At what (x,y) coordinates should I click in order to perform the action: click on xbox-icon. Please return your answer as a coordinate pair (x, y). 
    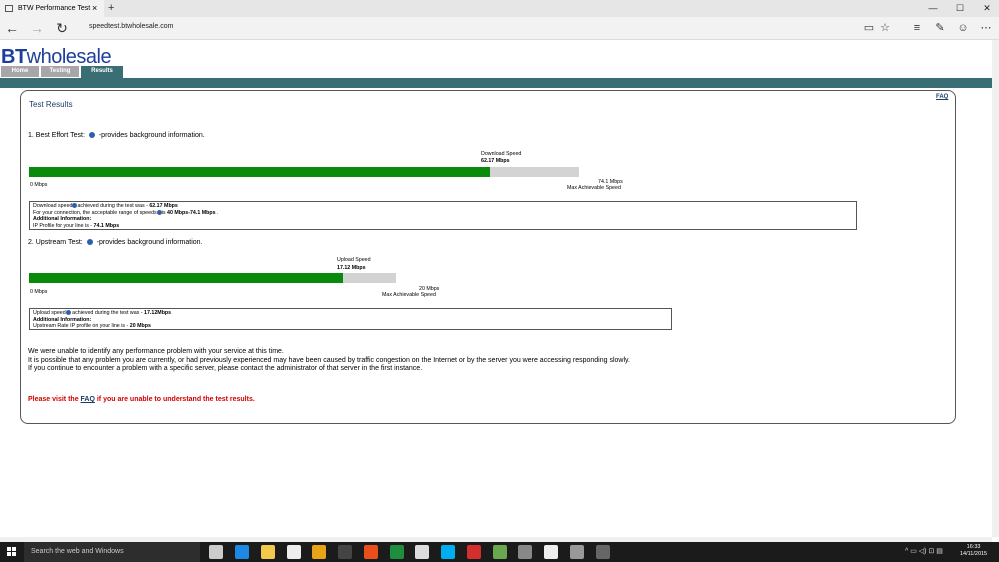
    Looking at the image, I should click on (551, 552).